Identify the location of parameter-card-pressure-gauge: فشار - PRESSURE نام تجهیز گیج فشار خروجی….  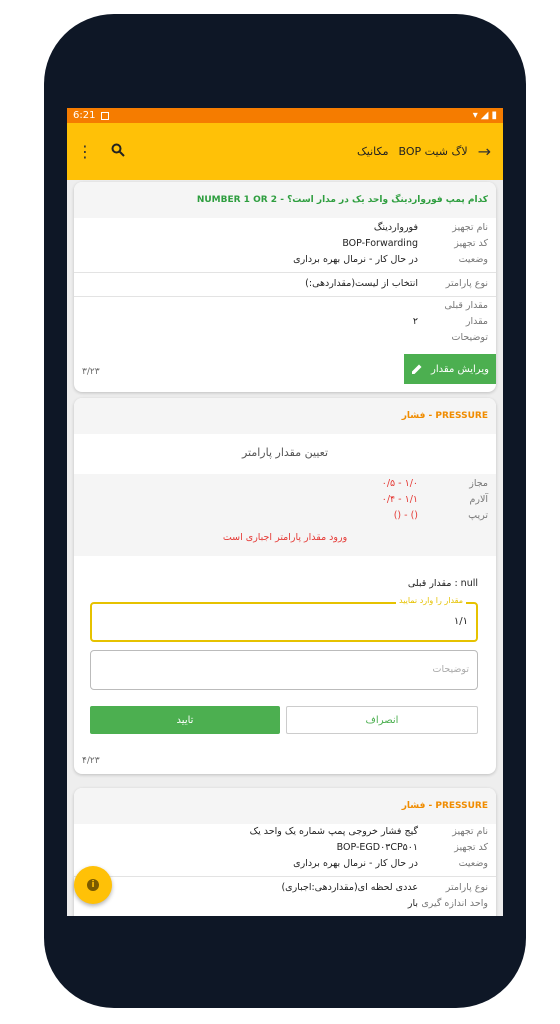
(285, 852).